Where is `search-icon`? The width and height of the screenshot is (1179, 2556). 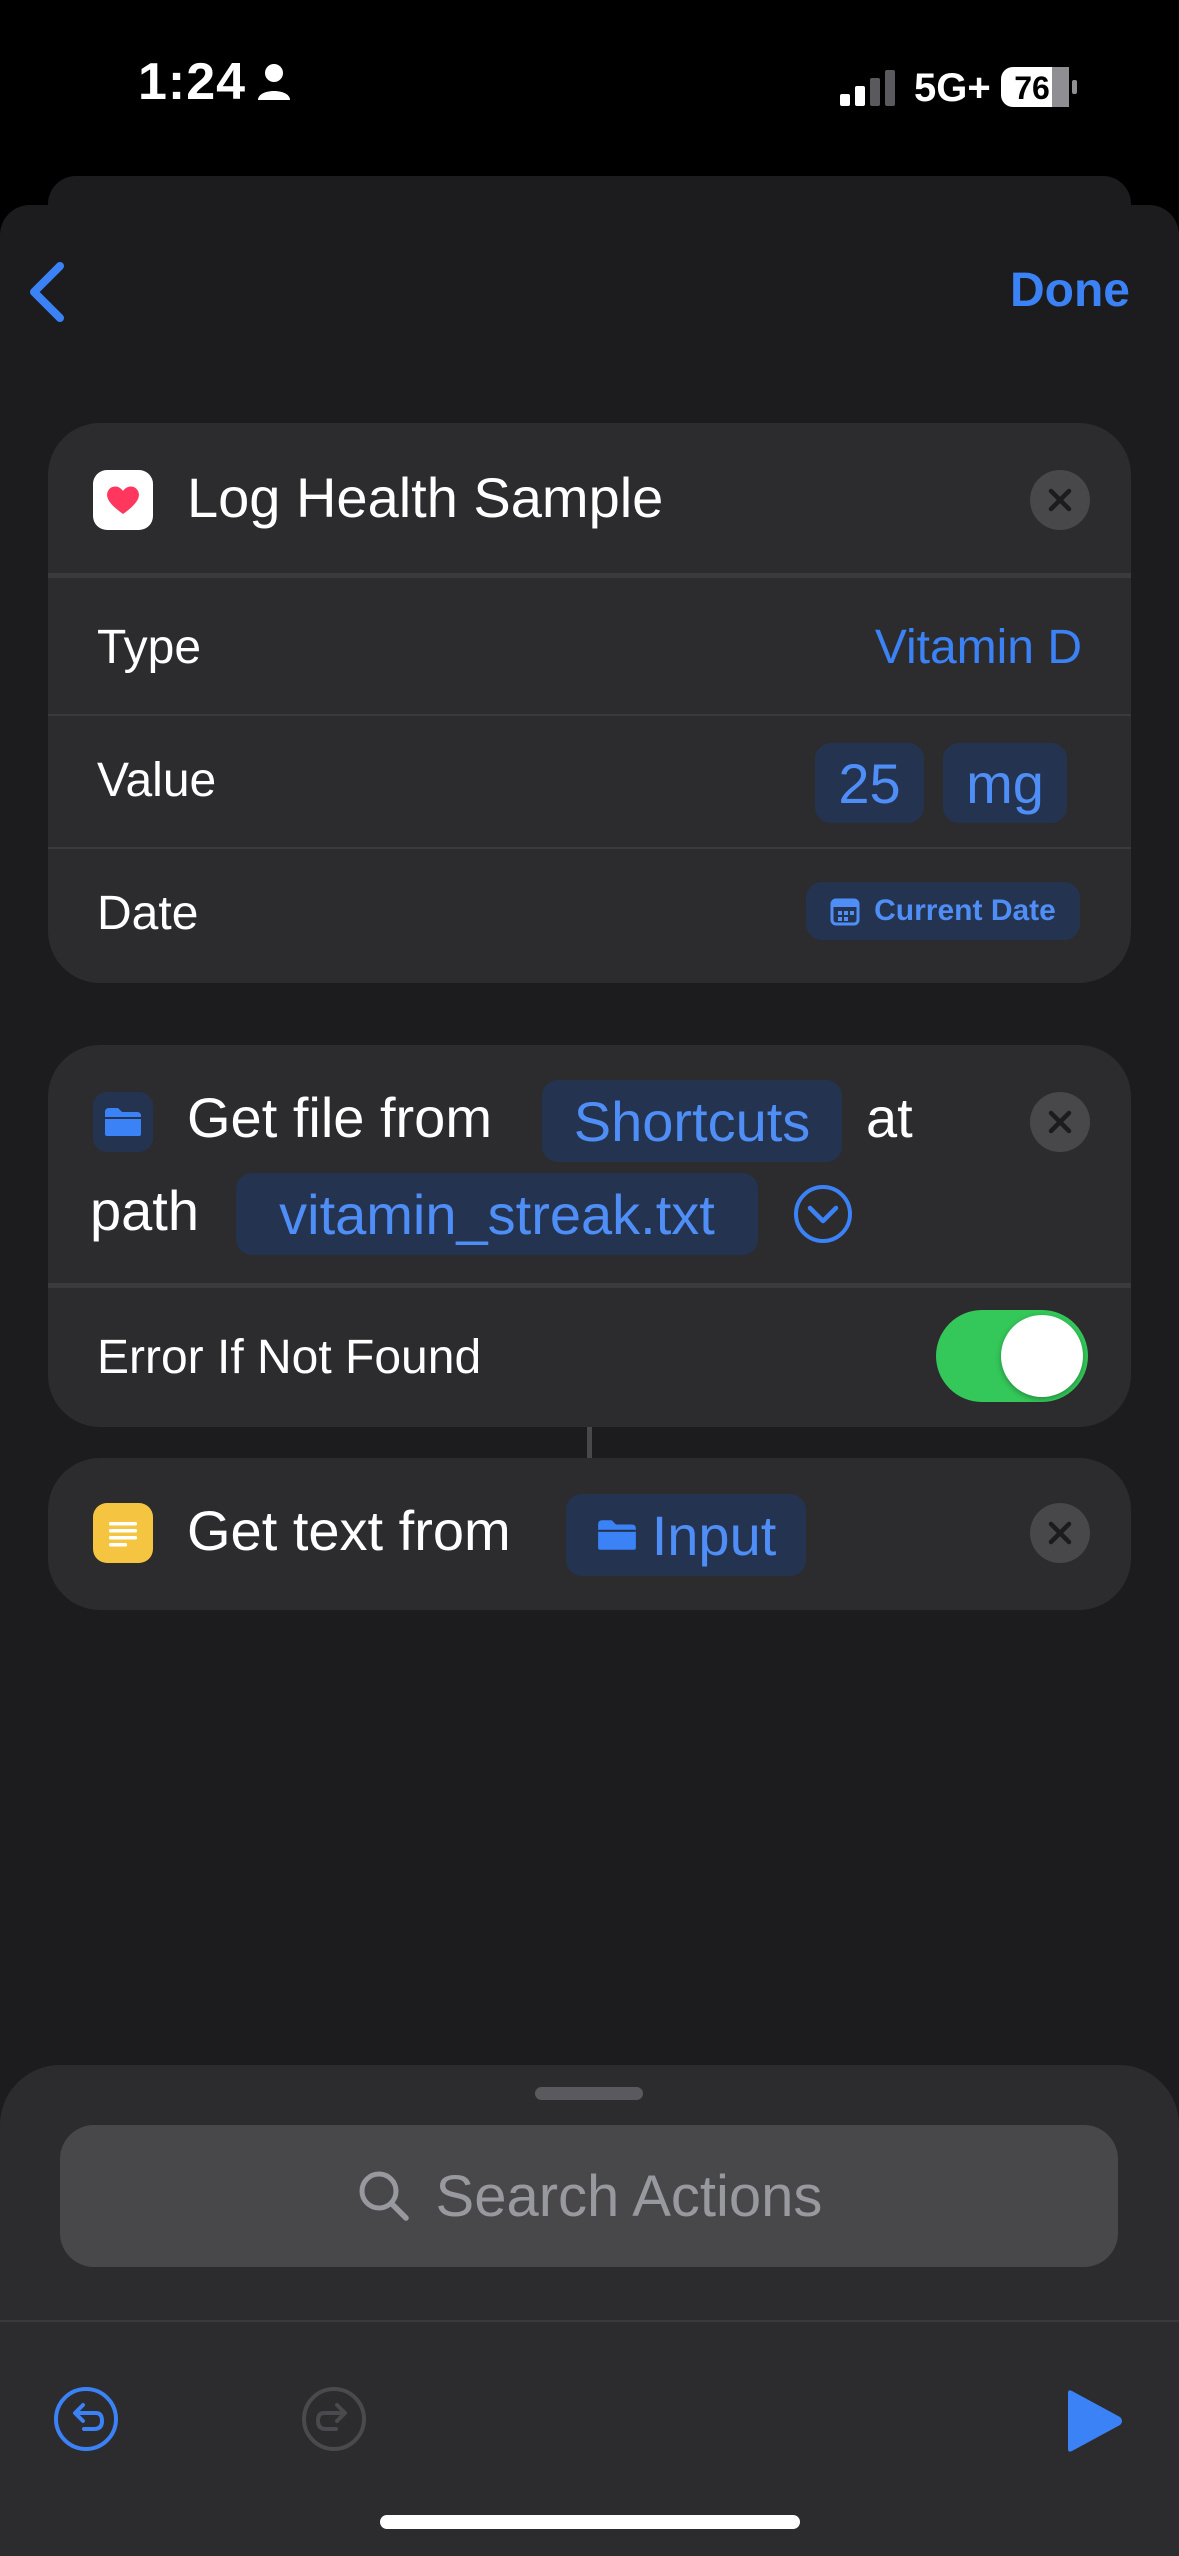 search-icon is located at coordinates (384, 2196).